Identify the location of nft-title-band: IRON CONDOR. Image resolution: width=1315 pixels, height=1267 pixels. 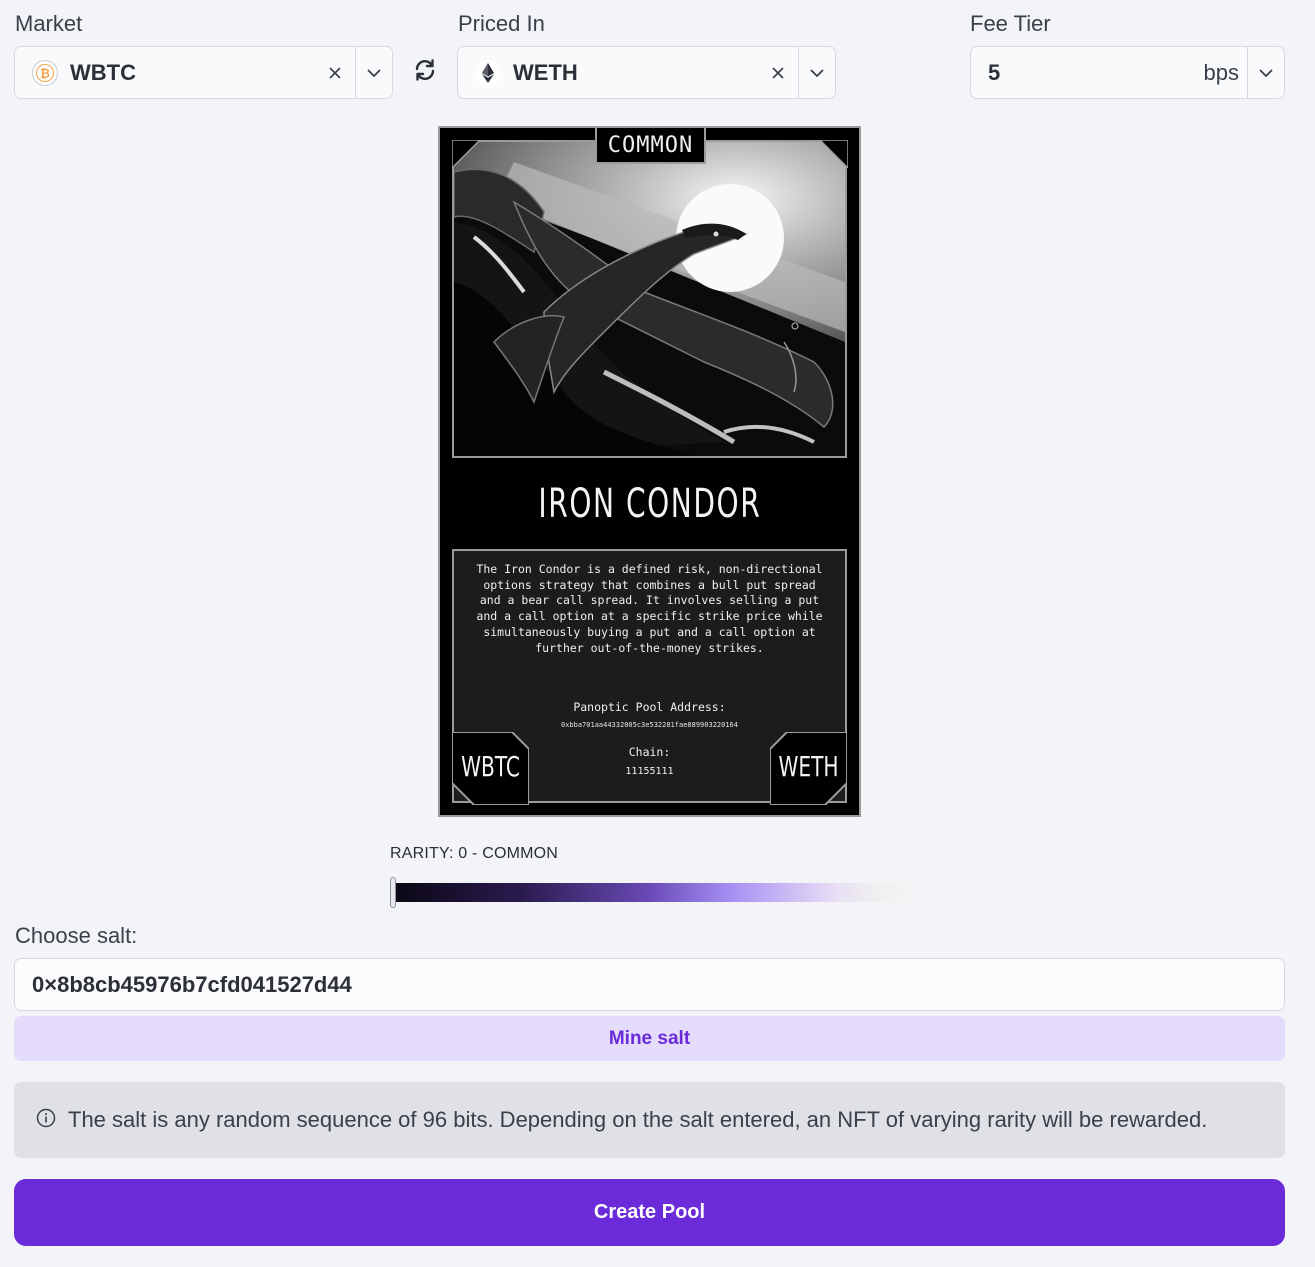
(649, 503).